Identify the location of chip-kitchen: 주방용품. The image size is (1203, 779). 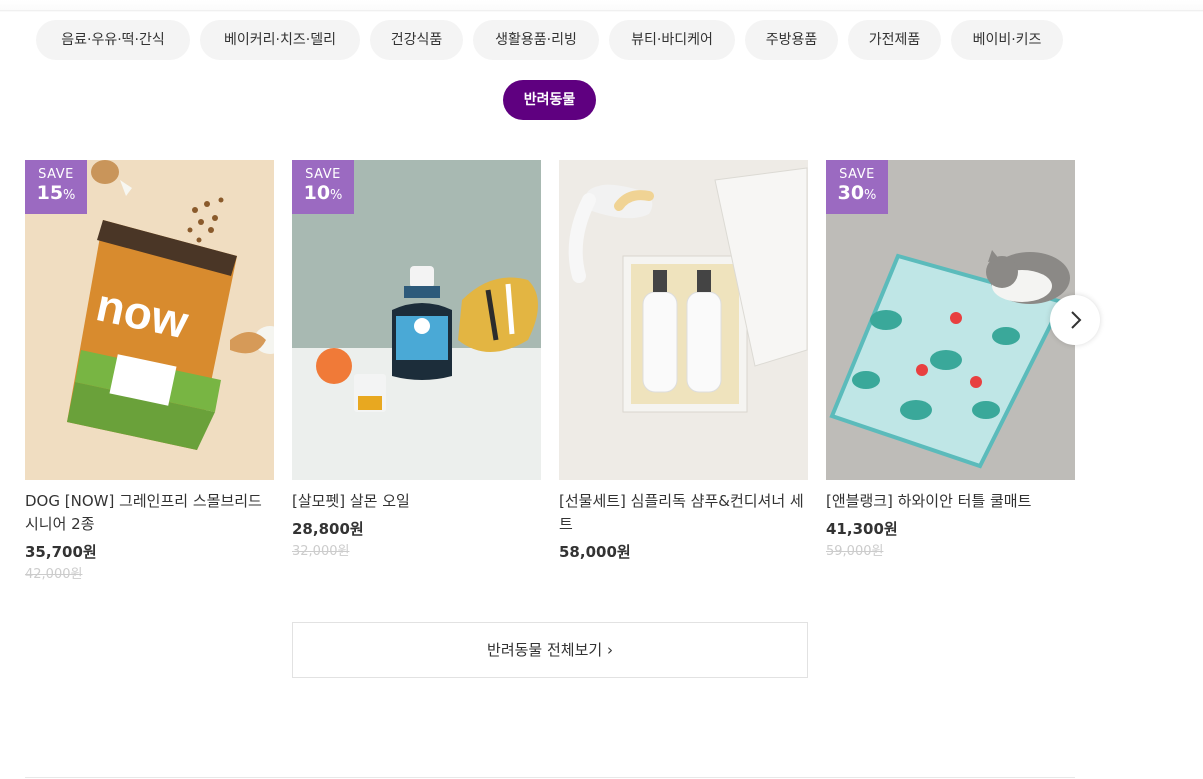
(791, 40).